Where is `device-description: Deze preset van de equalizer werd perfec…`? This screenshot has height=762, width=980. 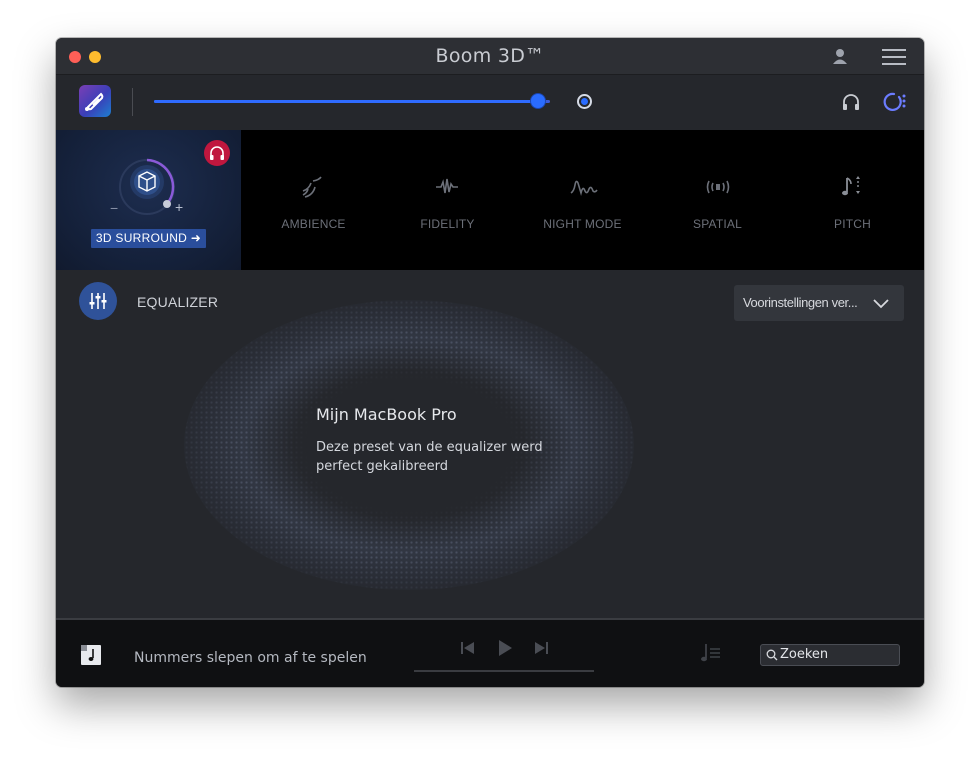 device-description: Deze preset van de equalizer werd perfec… is located at coordinates (429, 457).